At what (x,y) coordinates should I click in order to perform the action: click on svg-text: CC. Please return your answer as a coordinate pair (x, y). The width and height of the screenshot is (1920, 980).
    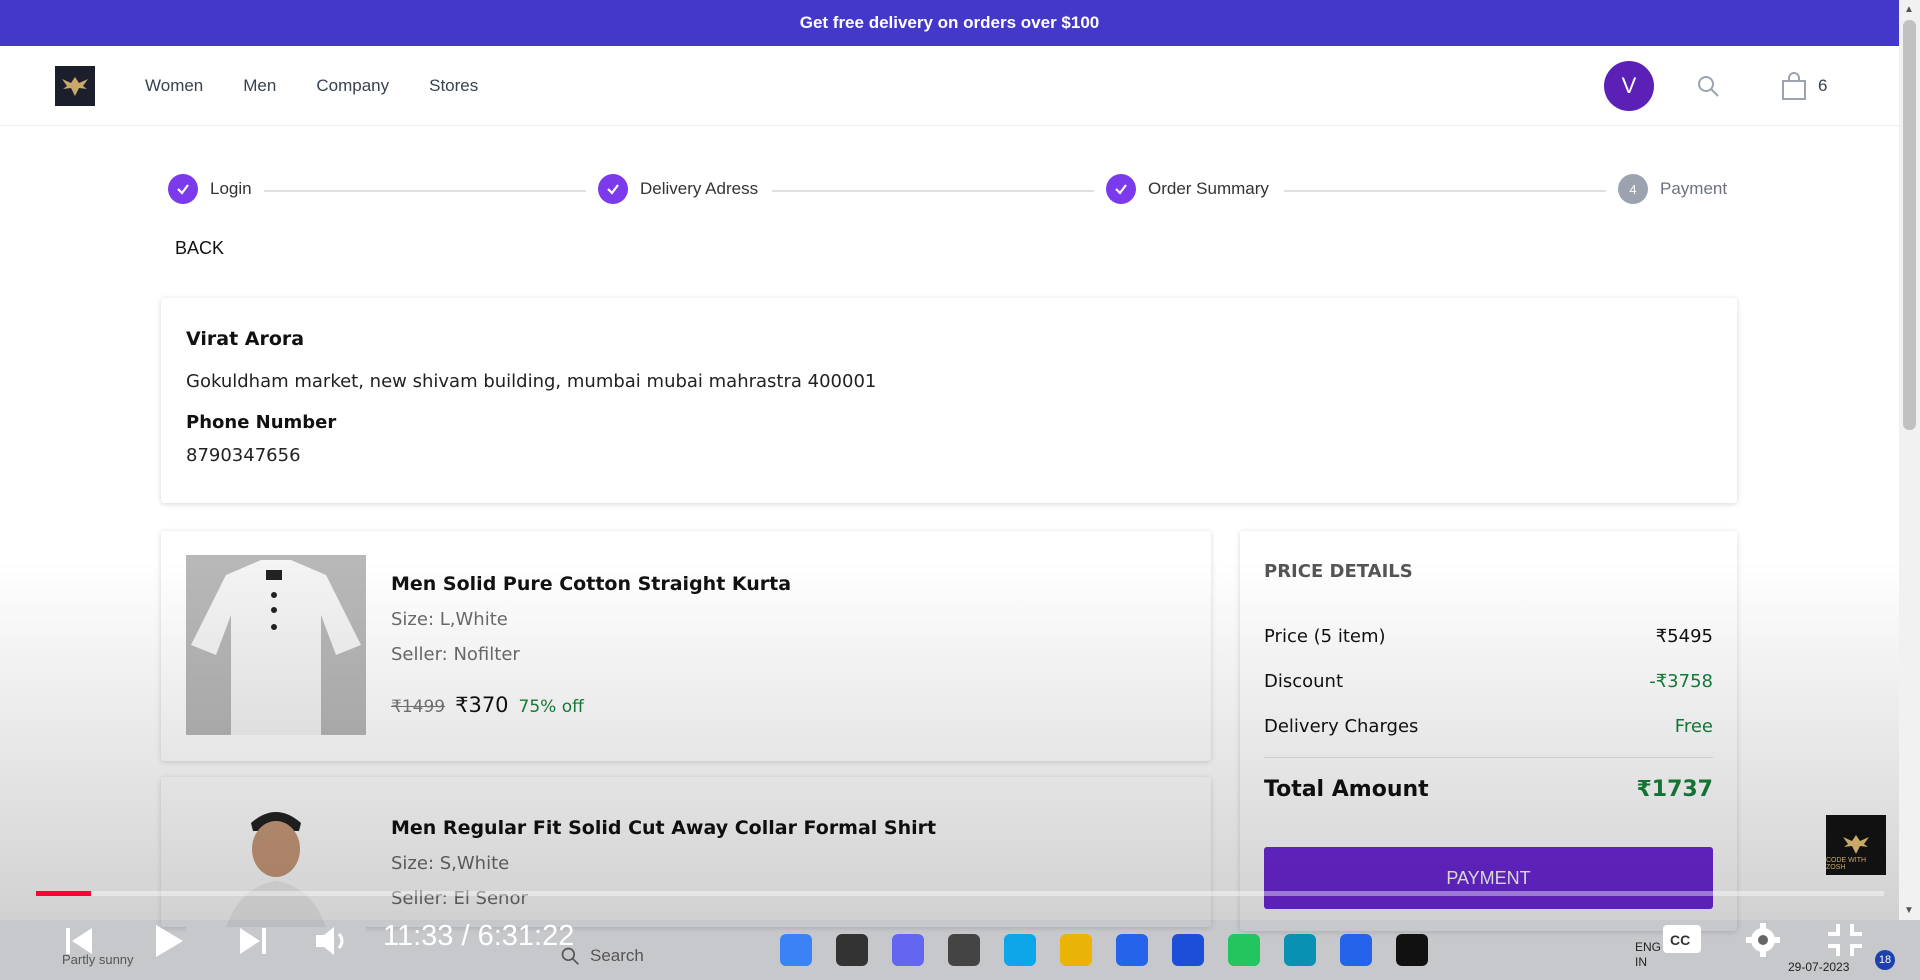
    Looking at the image, I should click on (1680, 940).